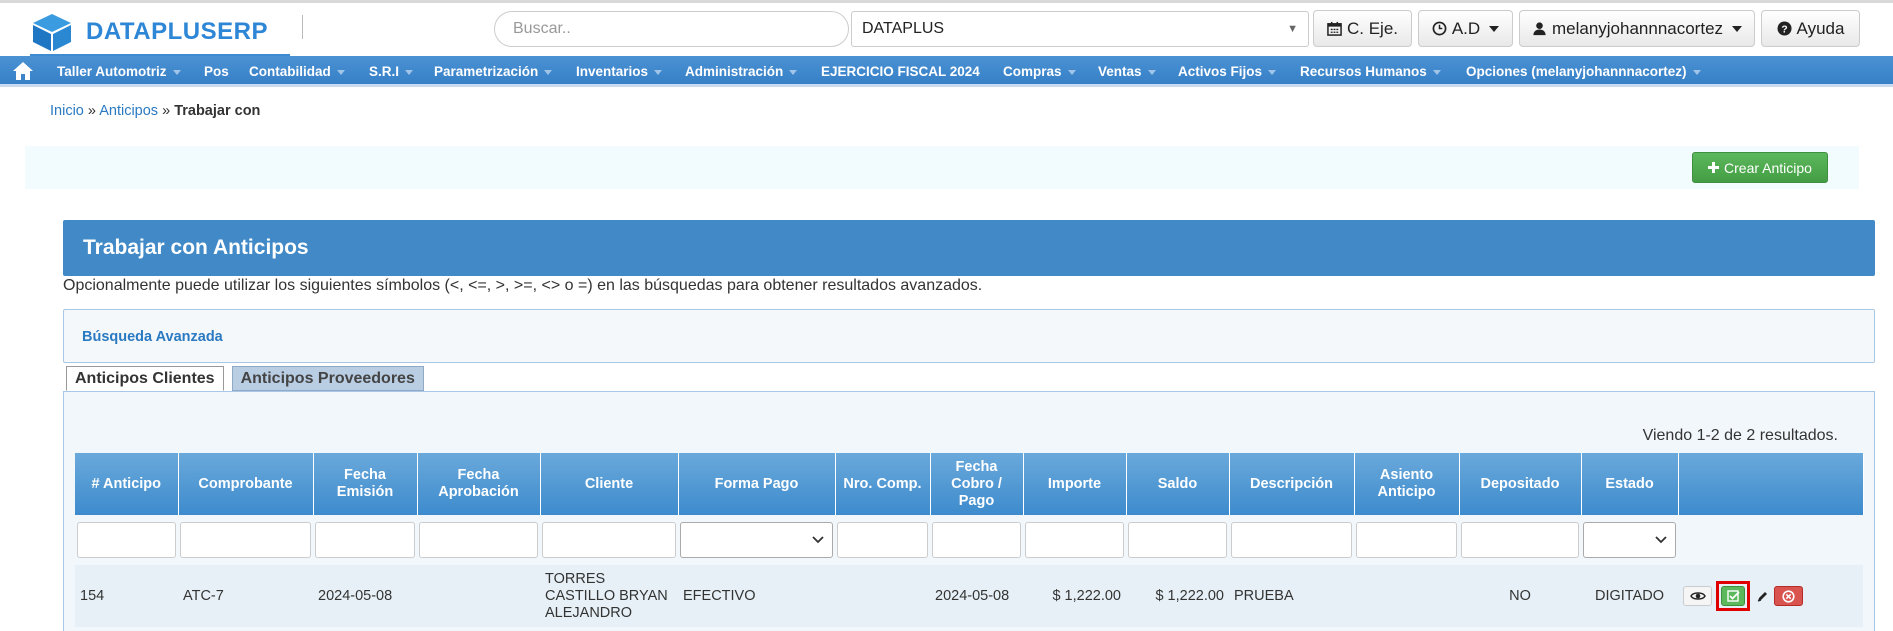  What do you see at coordinates (365, 540) in the screenshot?
I see `filter-fecha-emision-input` at bounding box center [365, 540].